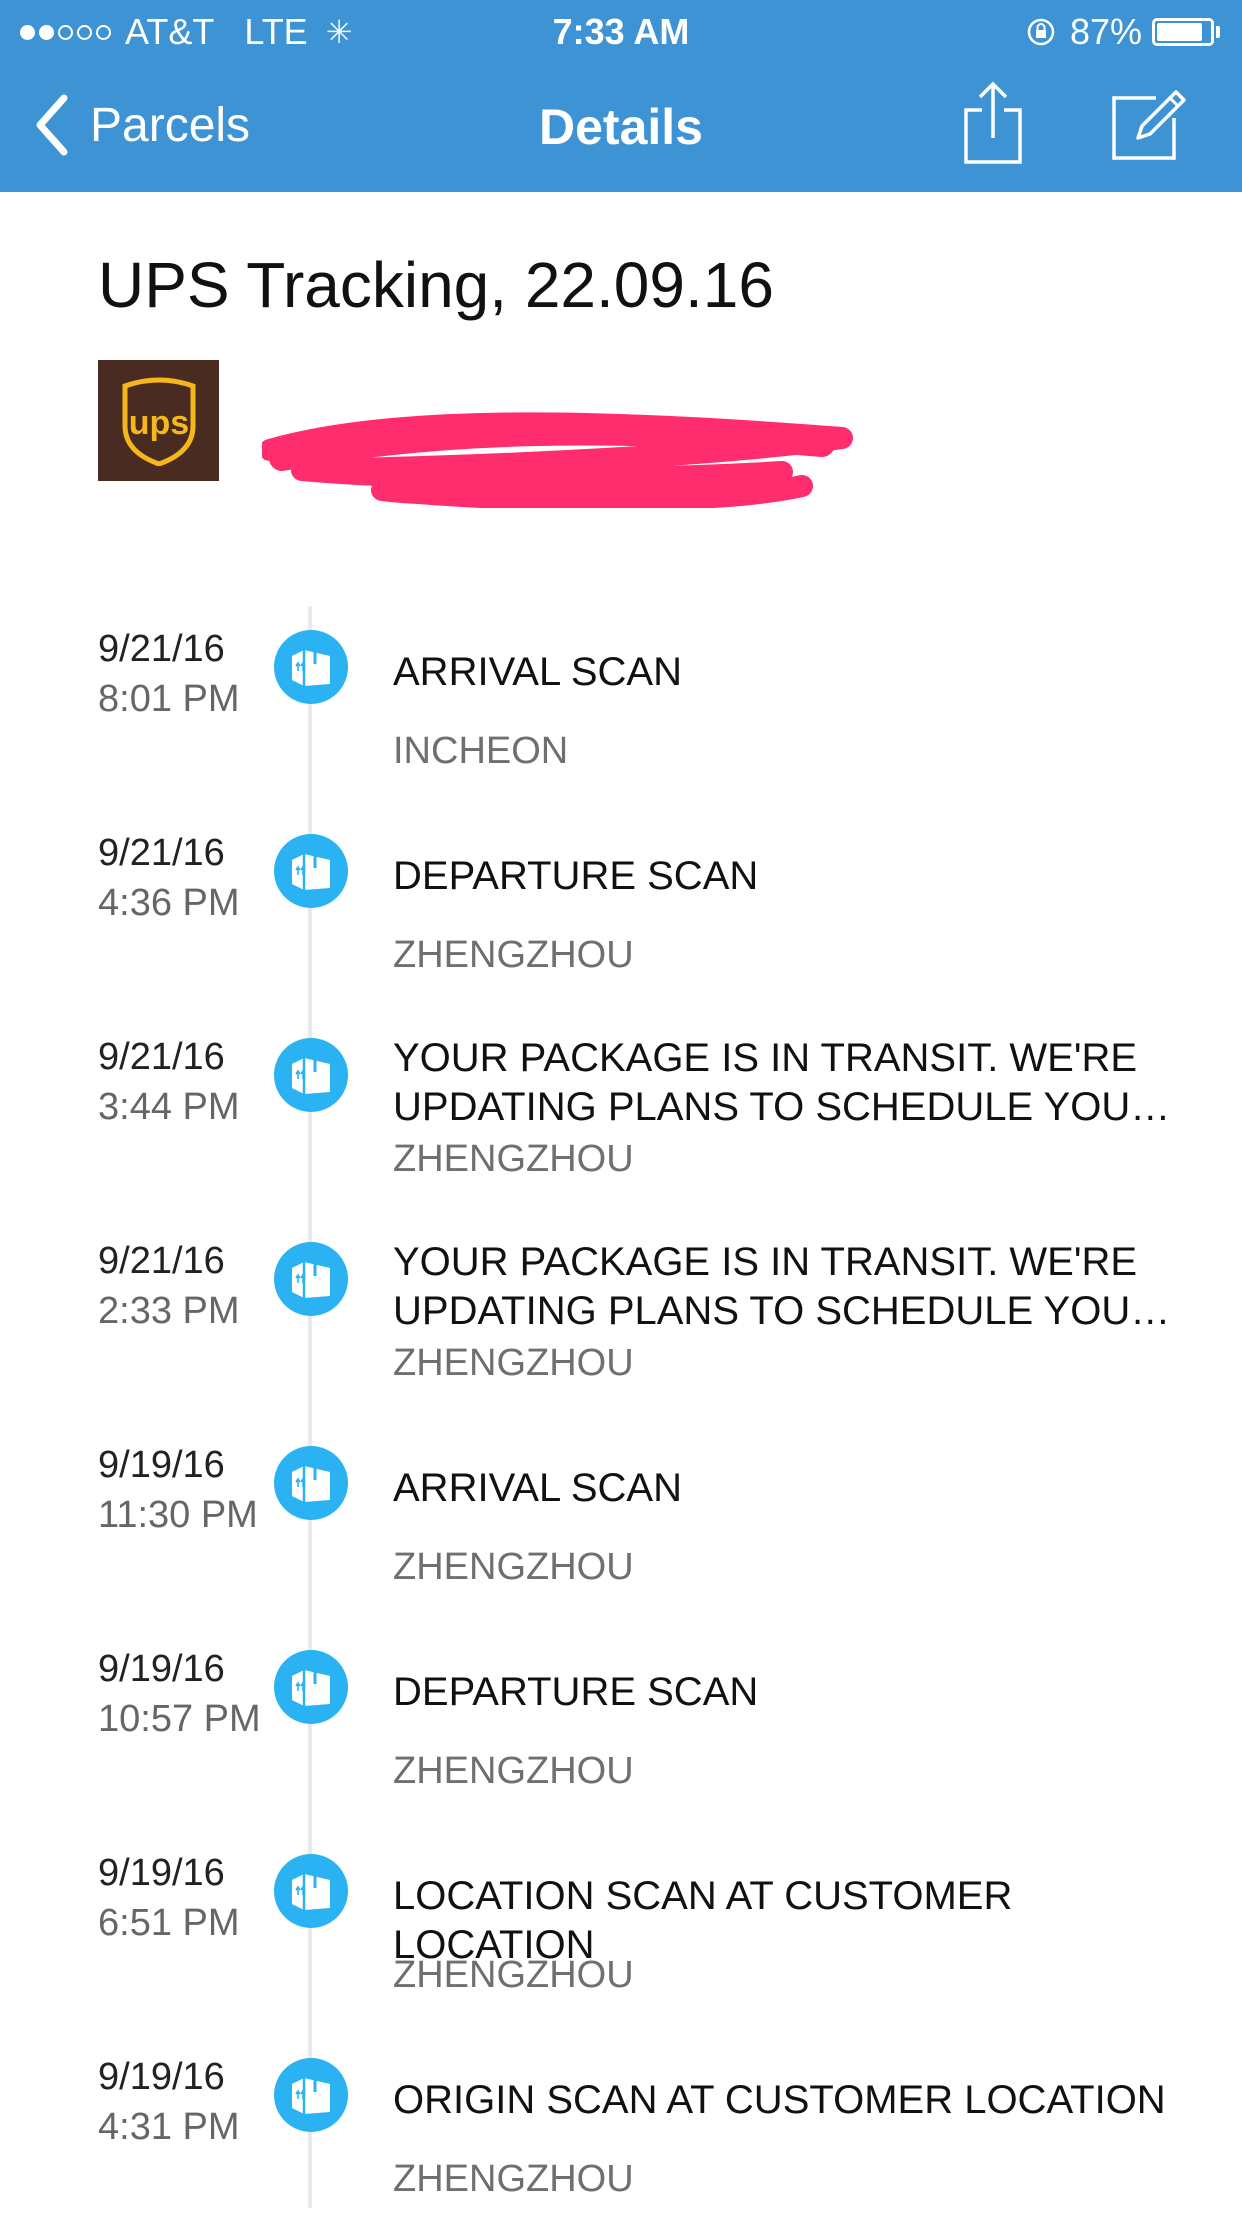 This screenshot has width=1242, height=2238. Describe the element at coordinates (557, 460) in the screenshot. I see `redaction-scribble` at that location.